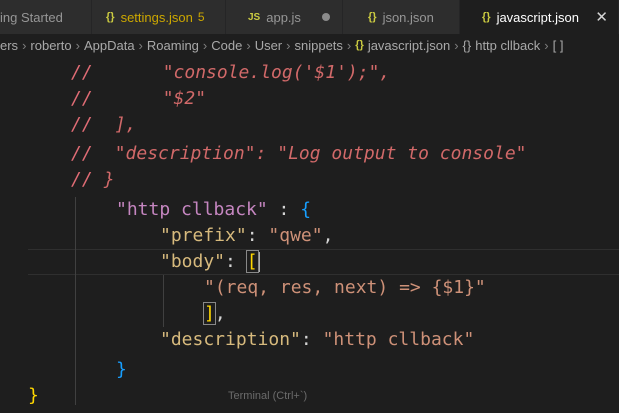  I want to click on object-symbol-icon: {}, so click(467, 45).